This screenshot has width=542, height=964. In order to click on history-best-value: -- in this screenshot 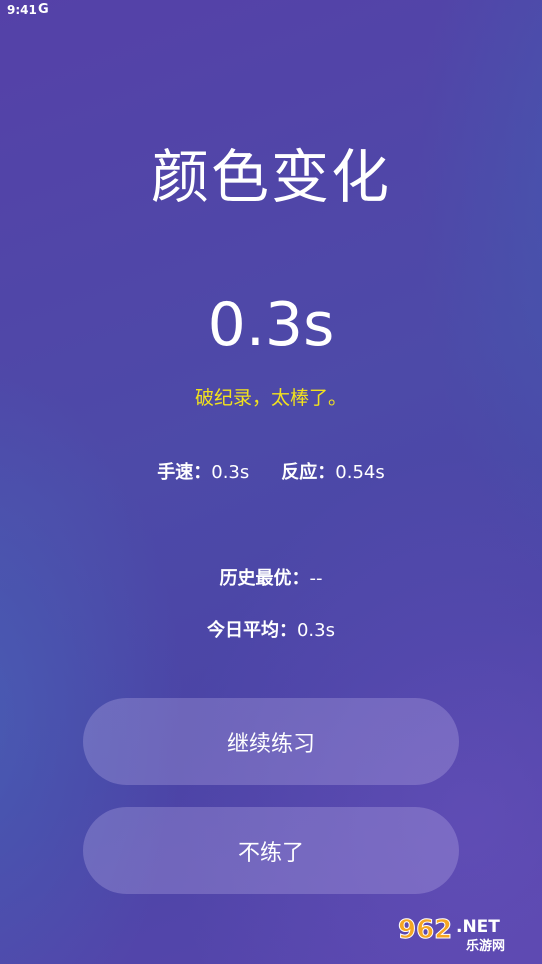, I will do `click(316, 578)`.